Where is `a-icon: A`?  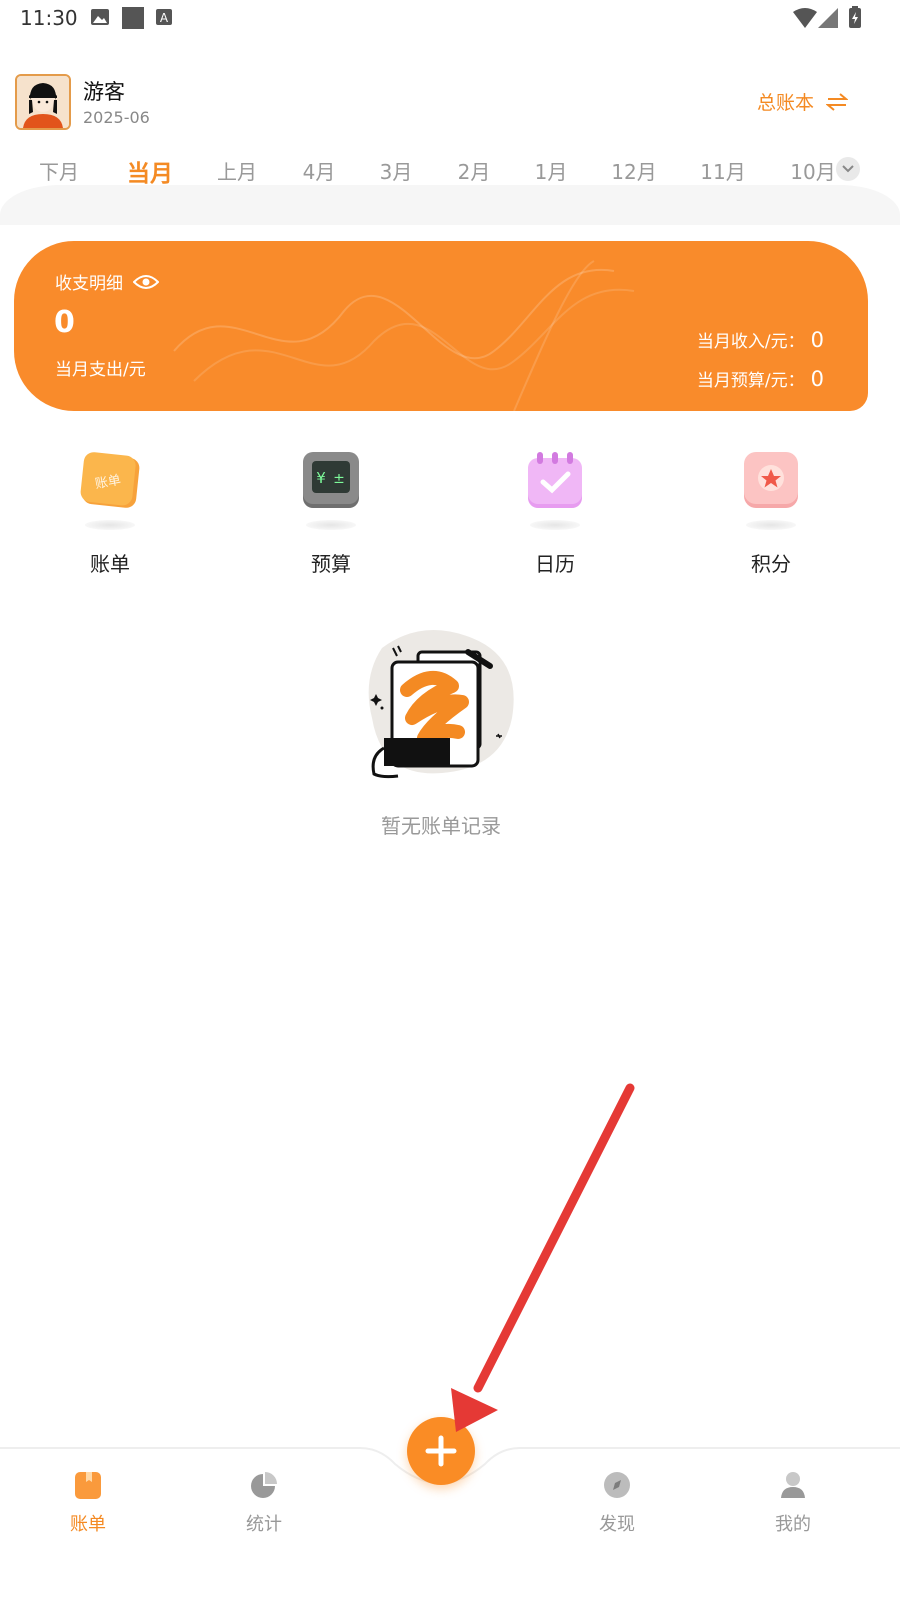
a-icon: A is located at coordinates (164, 17).